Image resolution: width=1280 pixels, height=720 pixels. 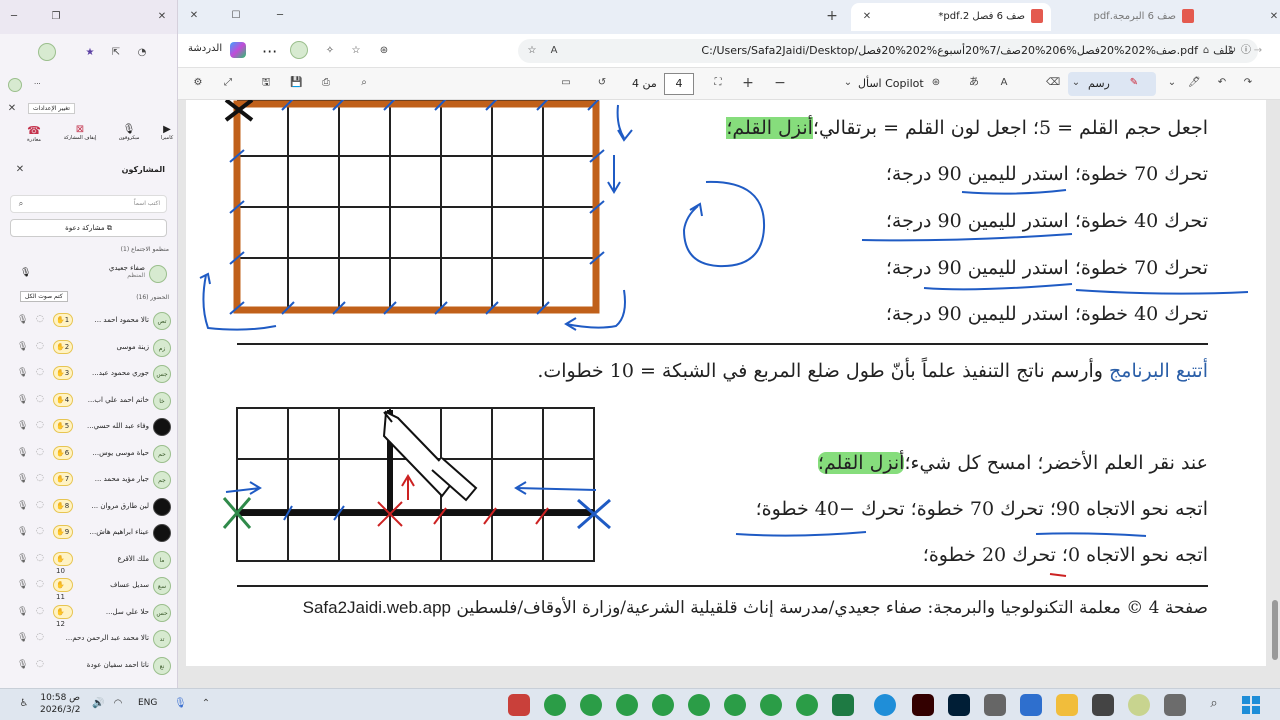 What do you see at coordinates (1139, 705) in the screenshot?
I see `taskbar-app-avatar` at bounding box center [1139, 705].